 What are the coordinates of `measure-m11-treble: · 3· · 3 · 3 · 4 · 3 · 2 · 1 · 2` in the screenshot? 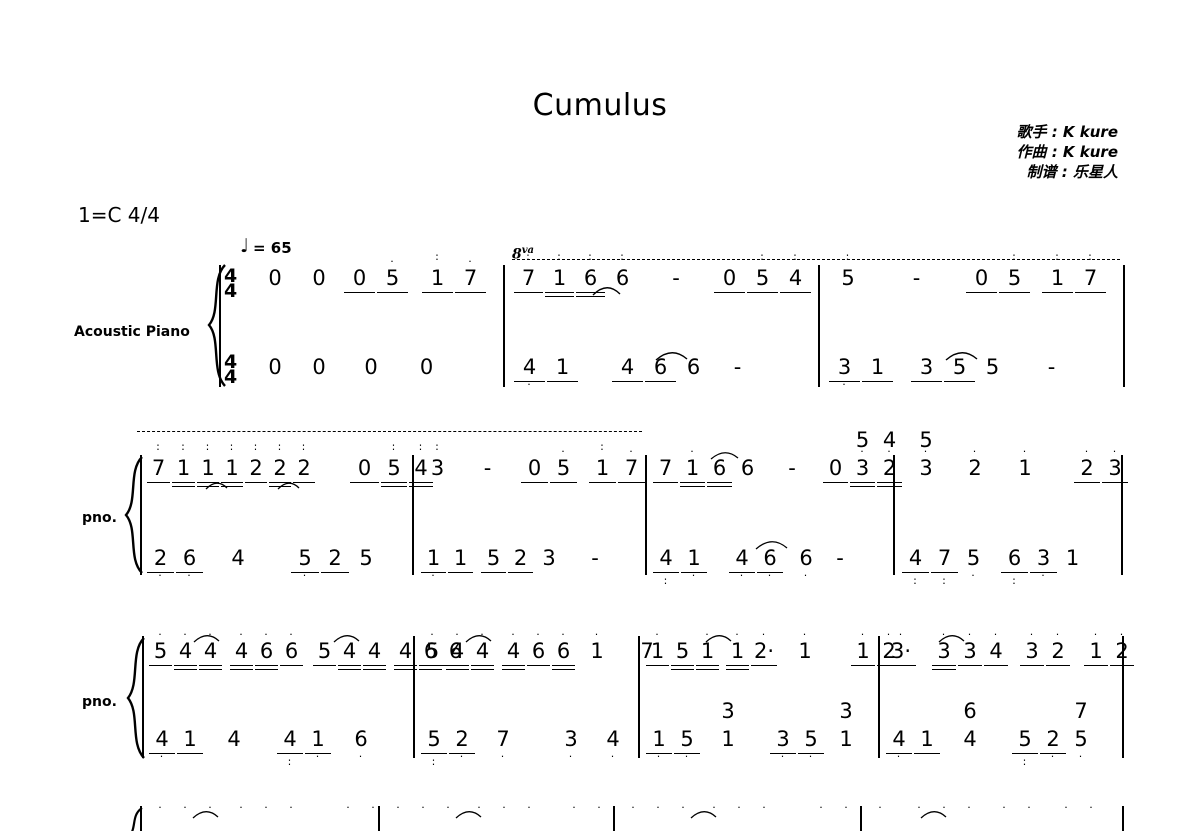 It's located at (1010, 649).